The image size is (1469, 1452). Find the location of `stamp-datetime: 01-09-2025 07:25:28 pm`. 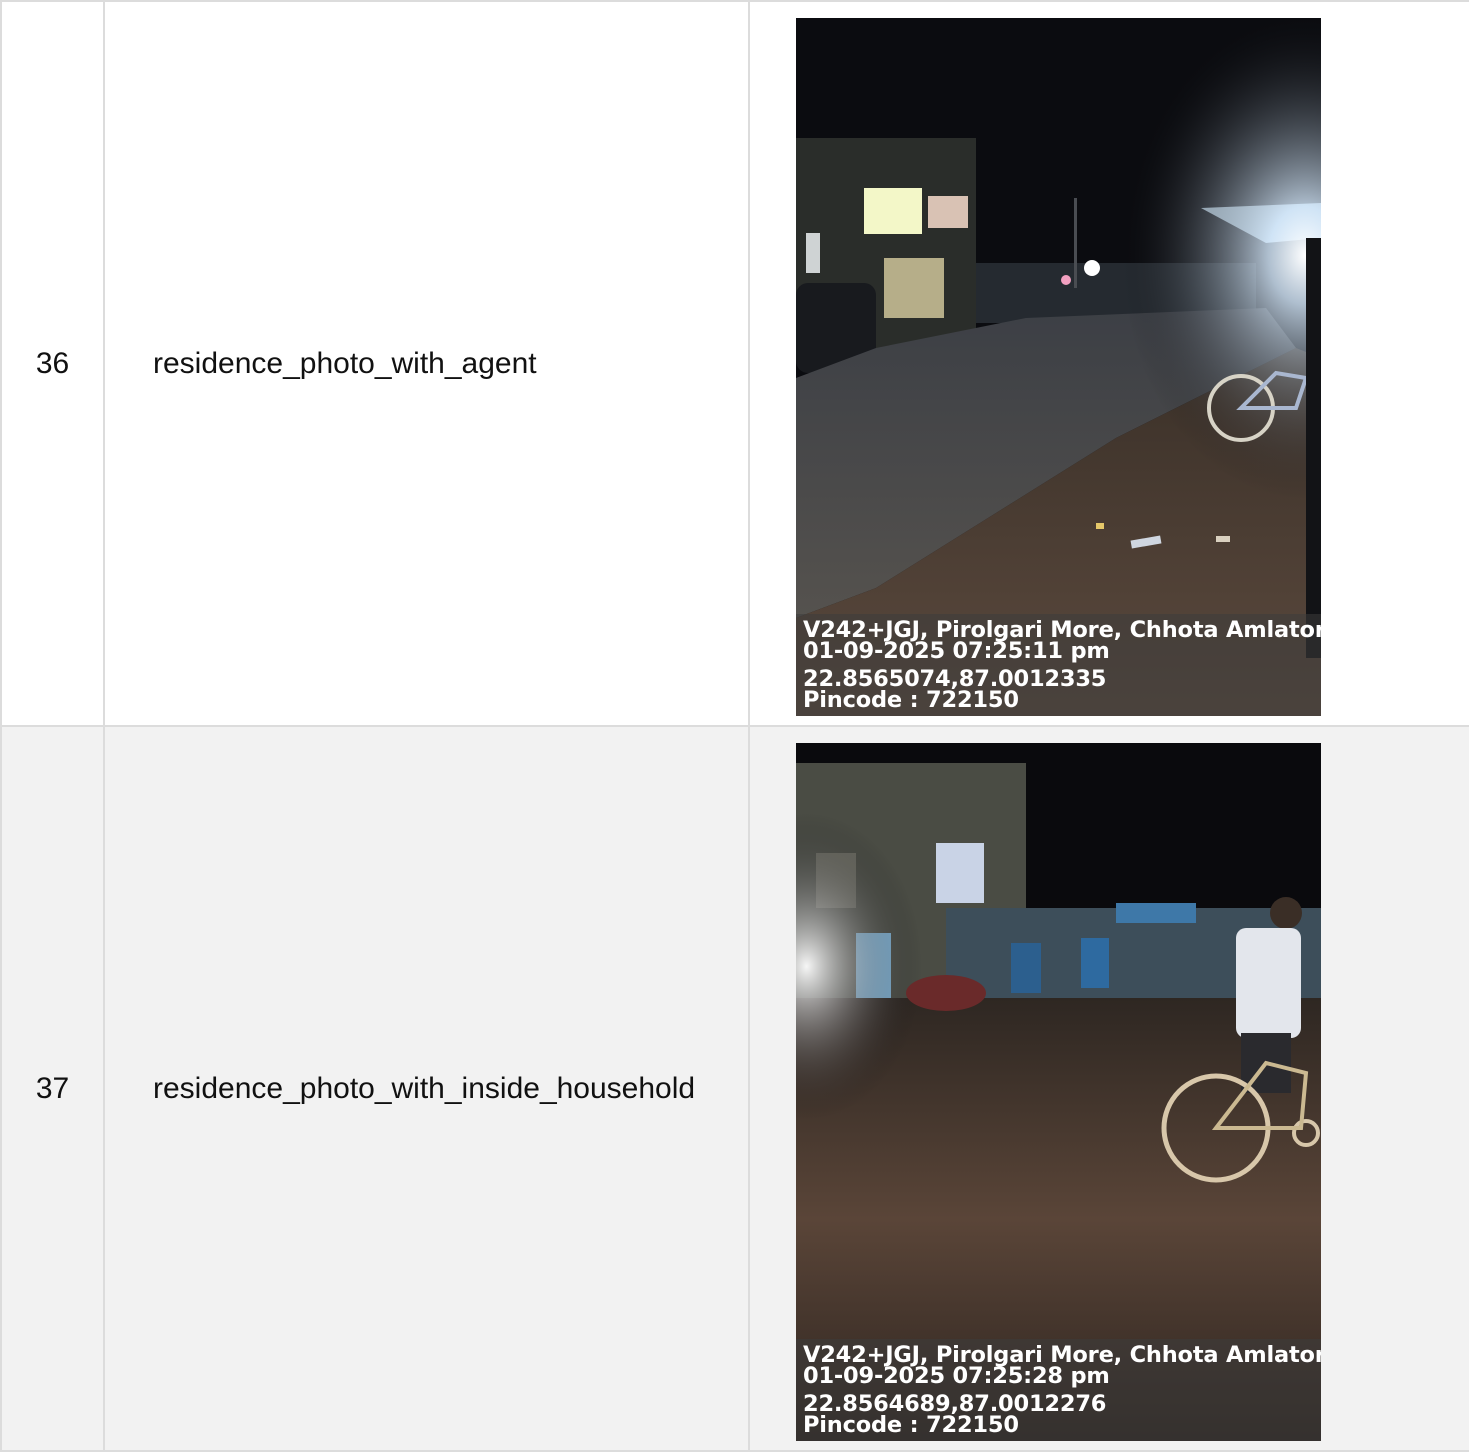

stamp-datetime: 01-09-2025 07:25:28 pm is located at coordinates (956, 1376).